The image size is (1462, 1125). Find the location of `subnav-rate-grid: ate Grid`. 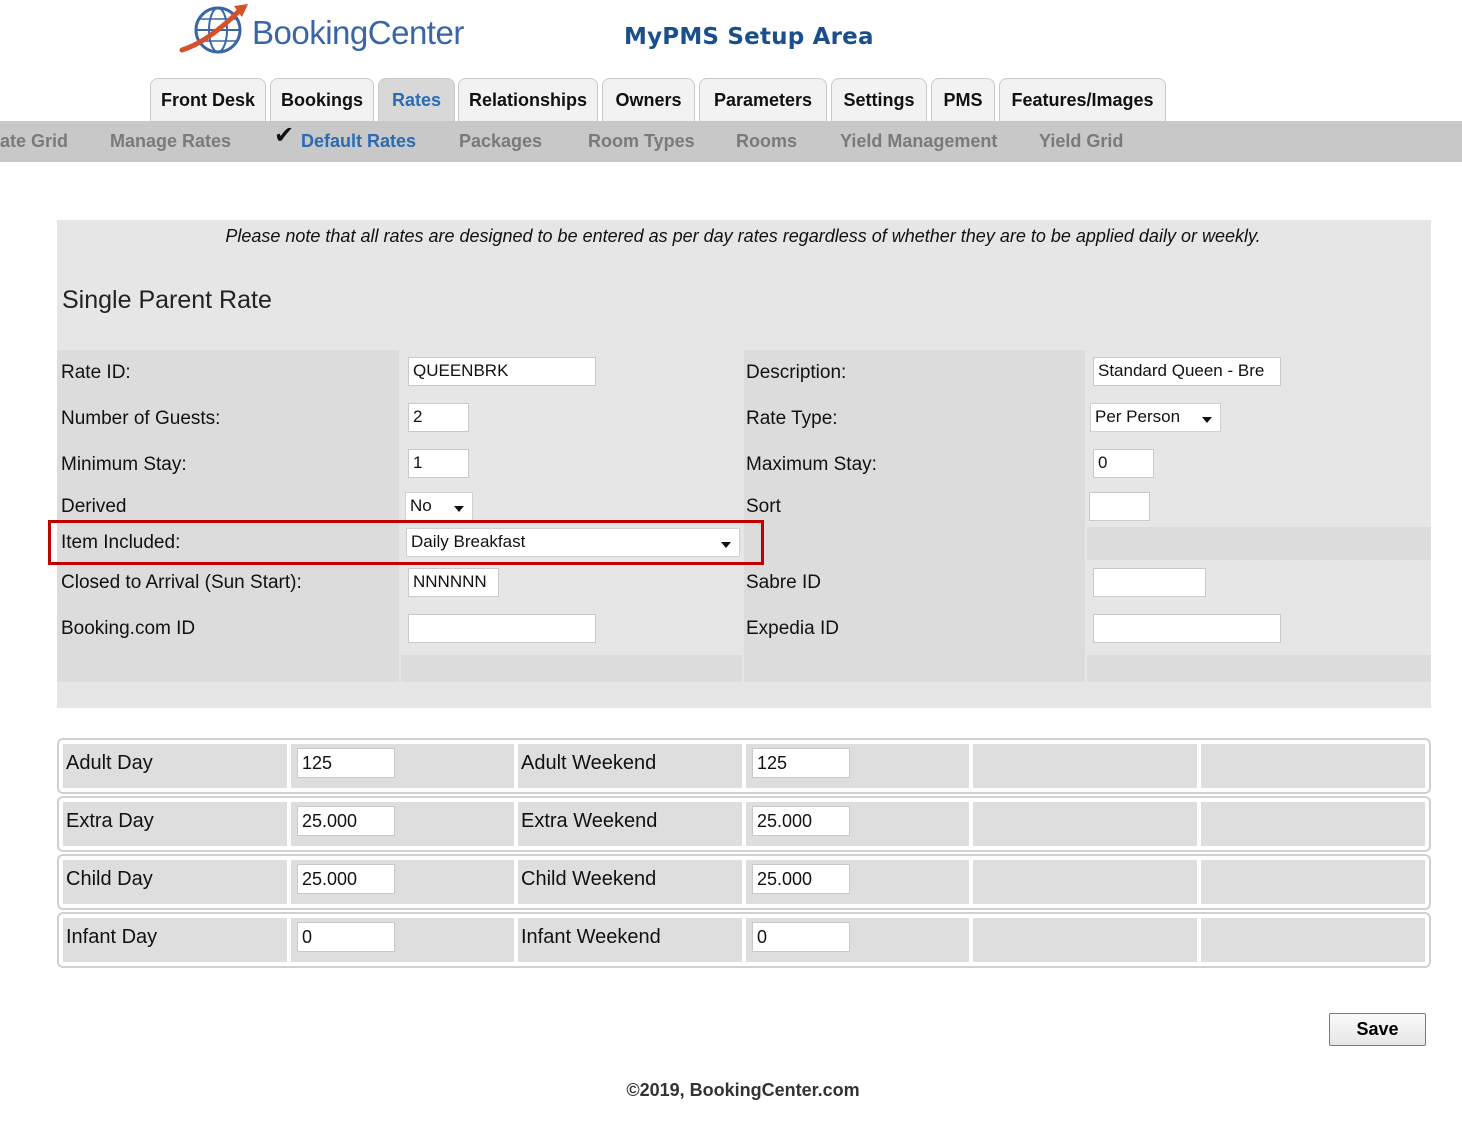

subnav-rate-grid: ate Grid is located at coordinates (34, 141).